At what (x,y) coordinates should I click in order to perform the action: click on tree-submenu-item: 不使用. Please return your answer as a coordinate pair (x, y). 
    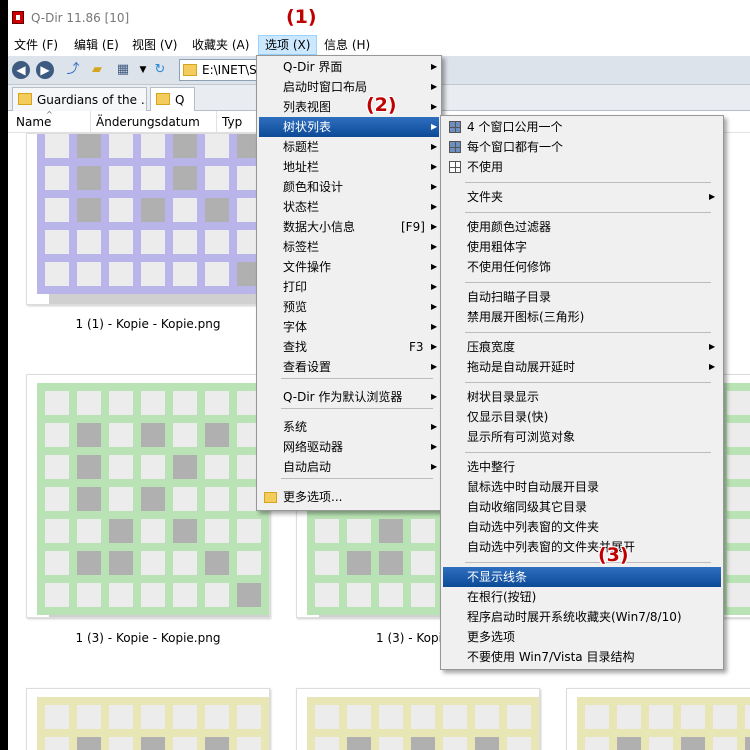
    Looking at the image, I should click on (582, 167).